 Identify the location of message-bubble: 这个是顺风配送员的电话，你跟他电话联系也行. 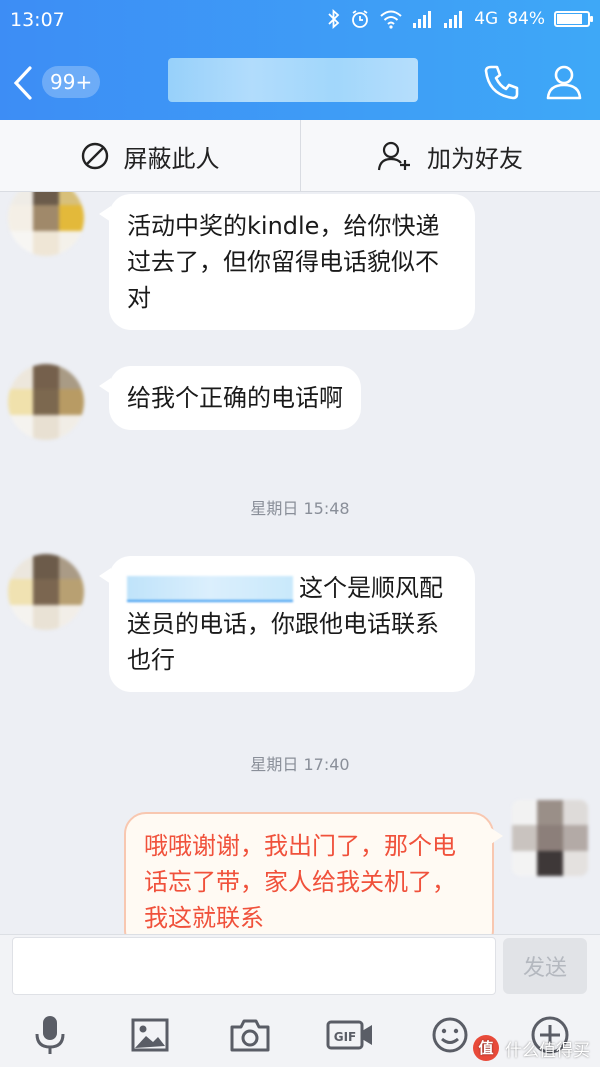
(287, 624).